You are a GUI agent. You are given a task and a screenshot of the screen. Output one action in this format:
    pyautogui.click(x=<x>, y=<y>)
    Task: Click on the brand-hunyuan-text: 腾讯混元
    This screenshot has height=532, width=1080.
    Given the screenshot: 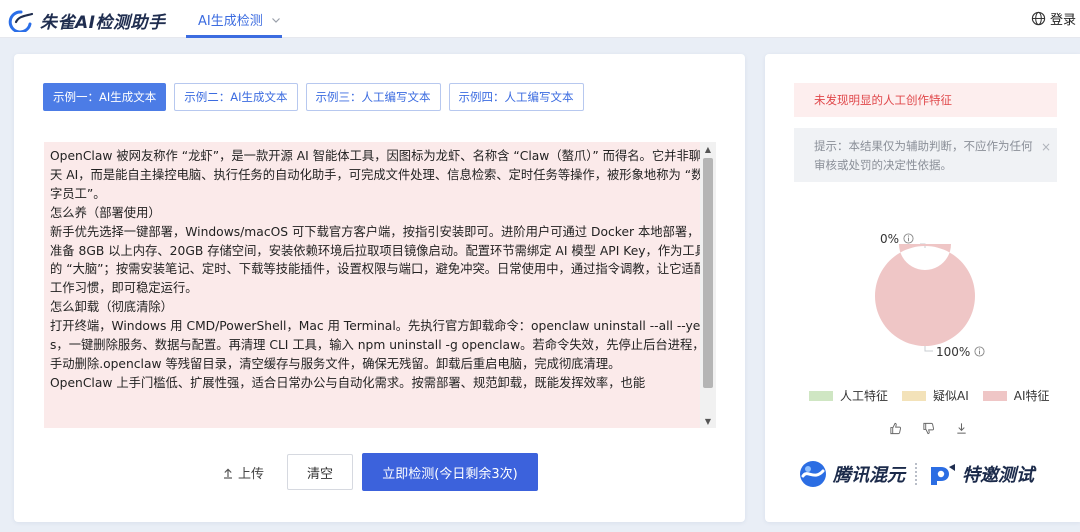 What is the action you would take?
    pyautogui.click(x=869, y=475)
    